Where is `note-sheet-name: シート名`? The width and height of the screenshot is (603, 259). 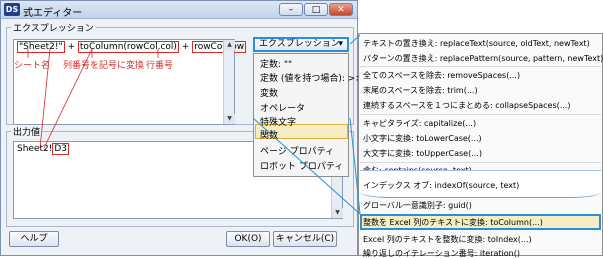 note-sheet-name: シート名 is located at coordinates (32, 66).